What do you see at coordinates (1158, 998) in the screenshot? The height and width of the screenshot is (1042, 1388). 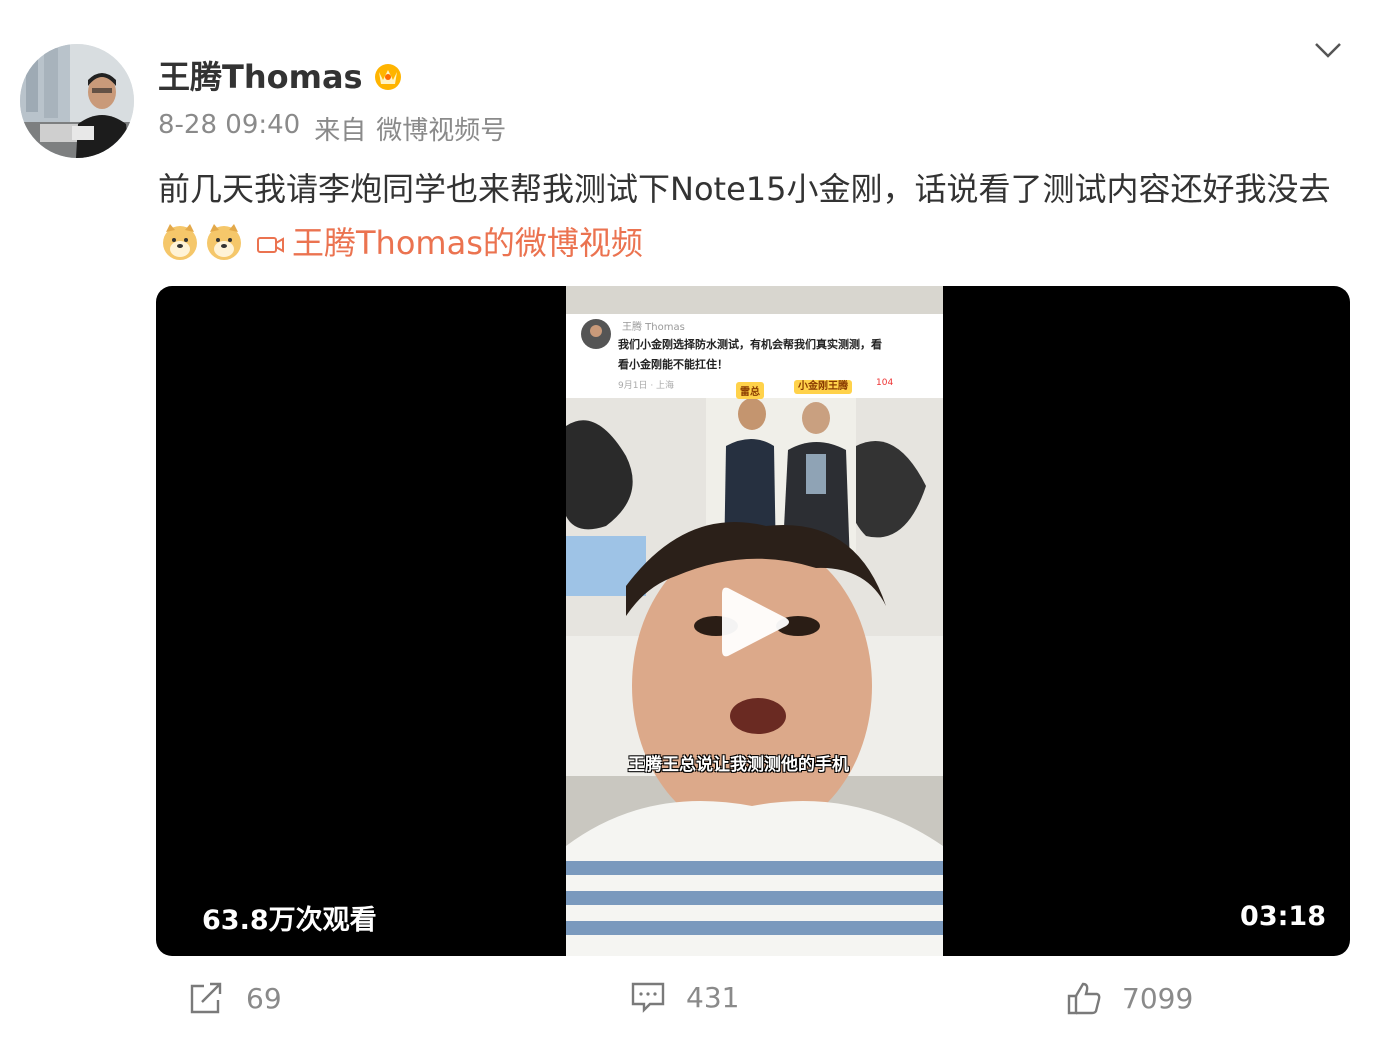 I see `like-count: 7099` at bounding box center [1158, 998].